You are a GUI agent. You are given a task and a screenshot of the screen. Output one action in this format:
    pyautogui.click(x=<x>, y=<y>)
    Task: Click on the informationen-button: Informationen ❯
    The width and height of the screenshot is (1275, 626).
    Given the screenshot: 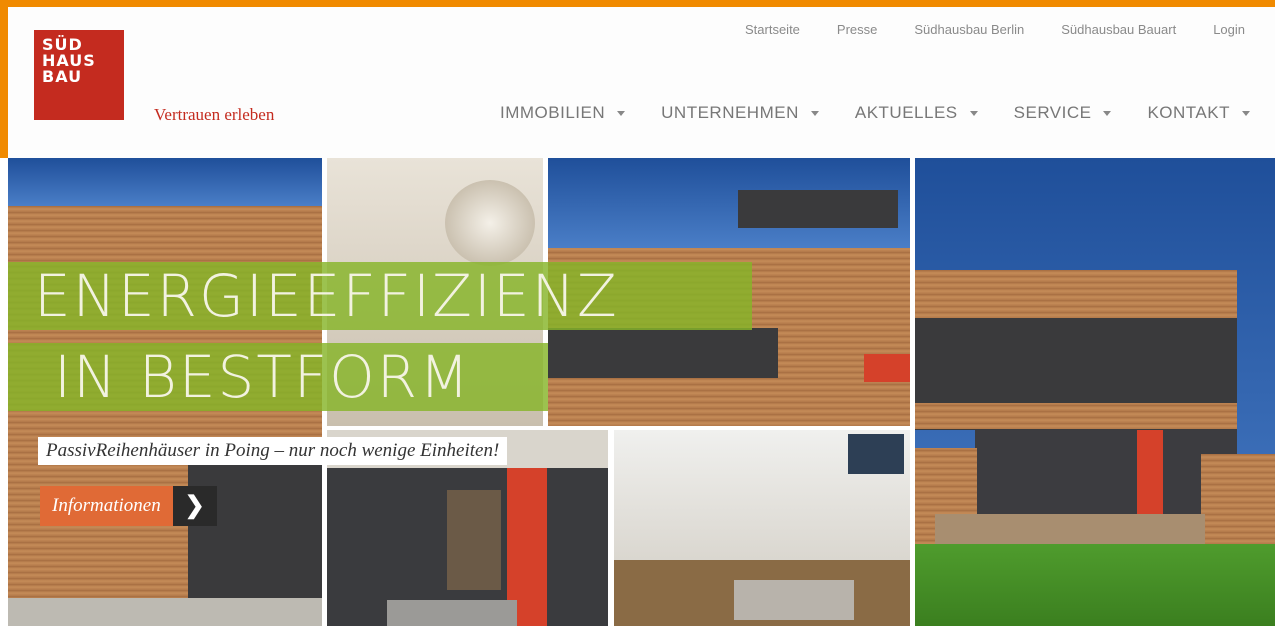 What is the action you would take?
    pyautogui.click(x=128, y=506)
    